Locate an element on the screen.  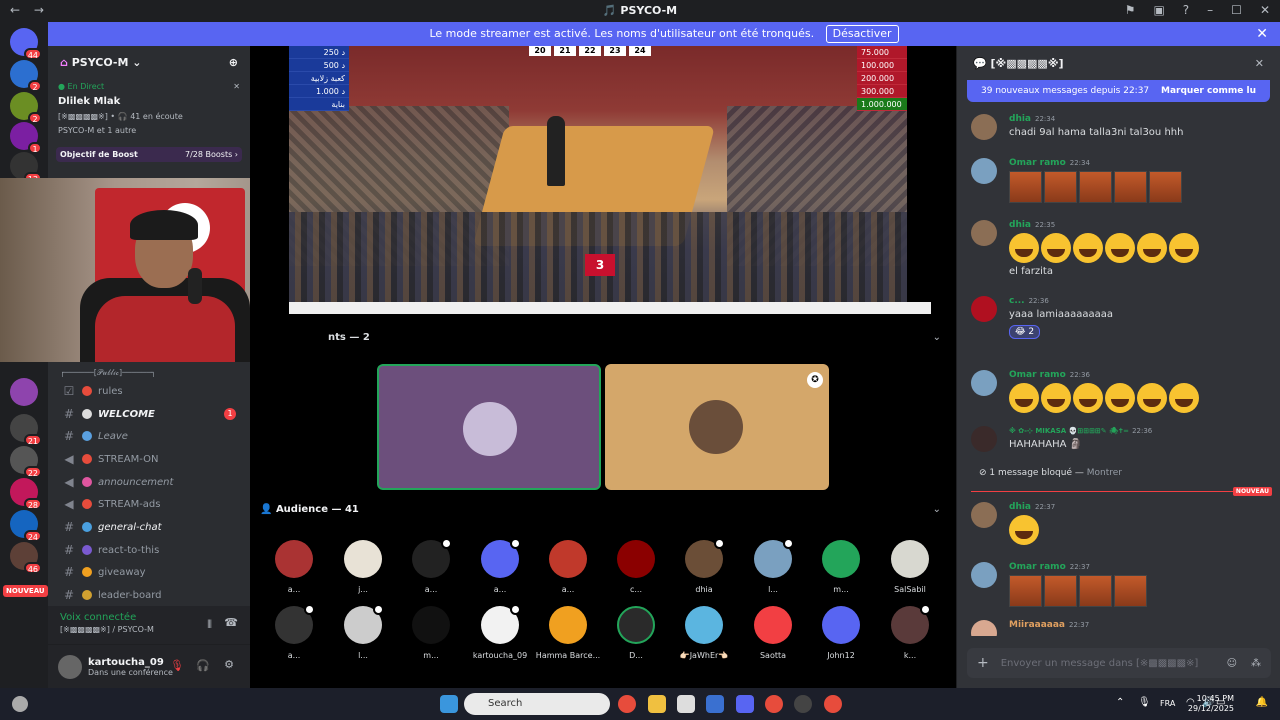
audience-member: 👉🏻JaWhEr👈🏻 is located at coordinates (704, 633).